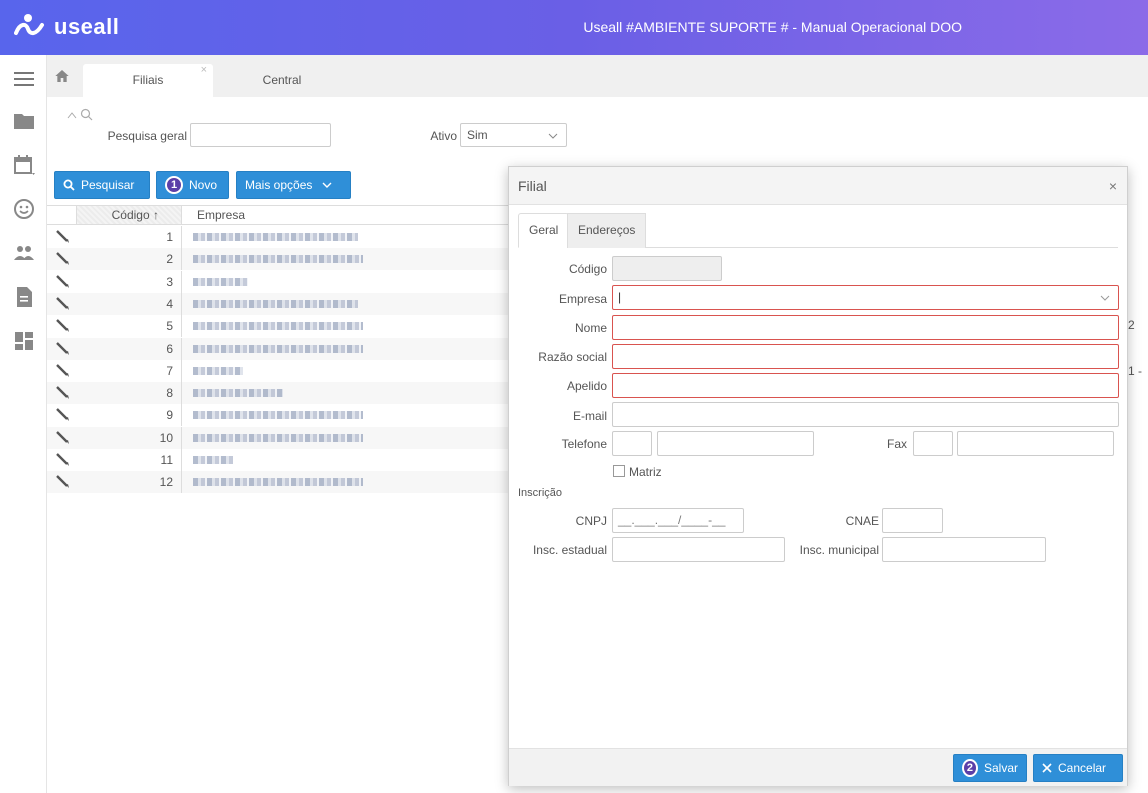 This screenshot has height=793, width=1148. I want to click on cell-code: 5, so click(129, 326).